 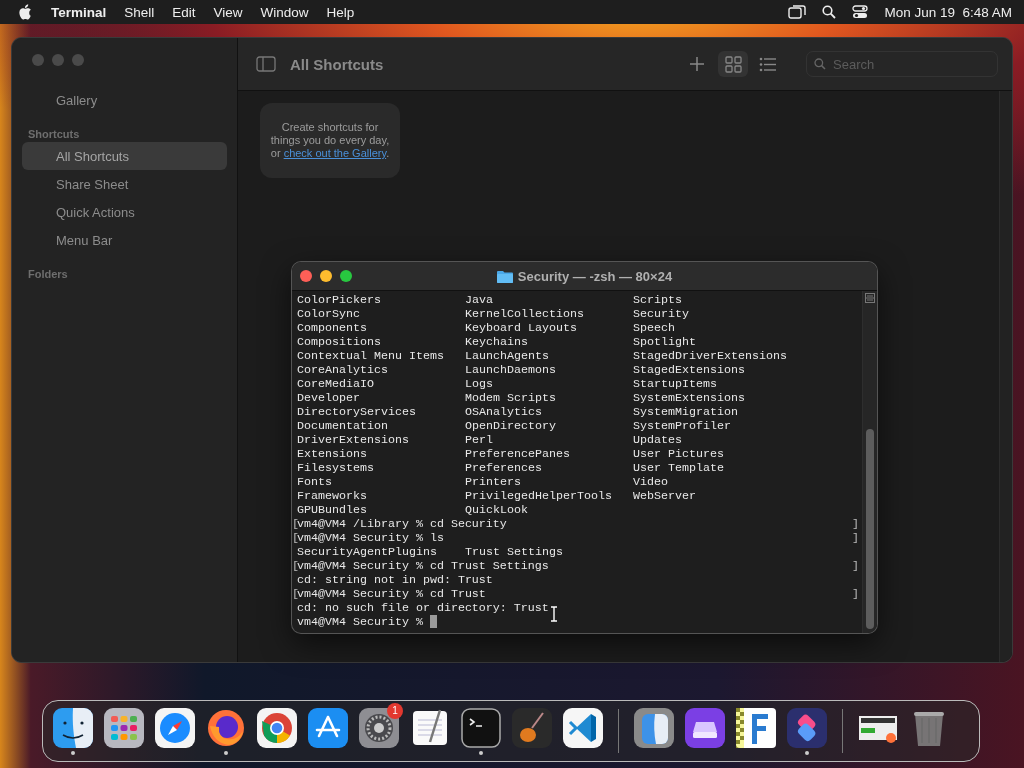 What do you see at coordinates (510, 370) in the screenshot?
I see `file-name: LaunchDaemons` at bounding box center [510, 370].